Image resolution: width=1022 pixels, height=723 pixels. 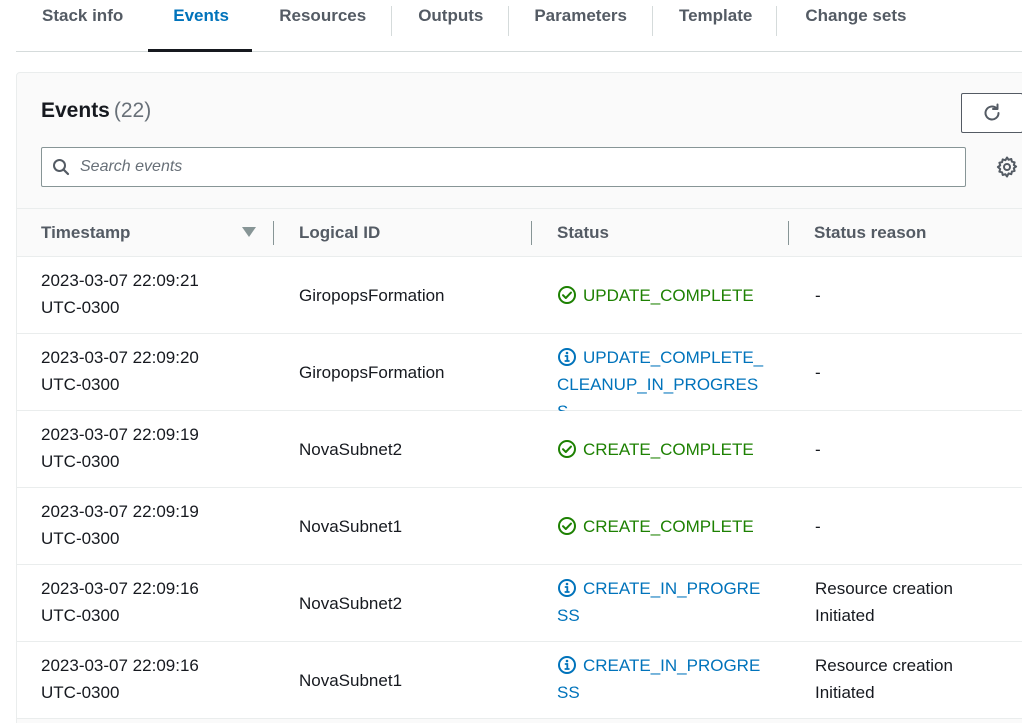 What do you see at coordinates (323, 15) in the screenshot?
I see `tab-label: Resources` at bounding box center [323, 15].